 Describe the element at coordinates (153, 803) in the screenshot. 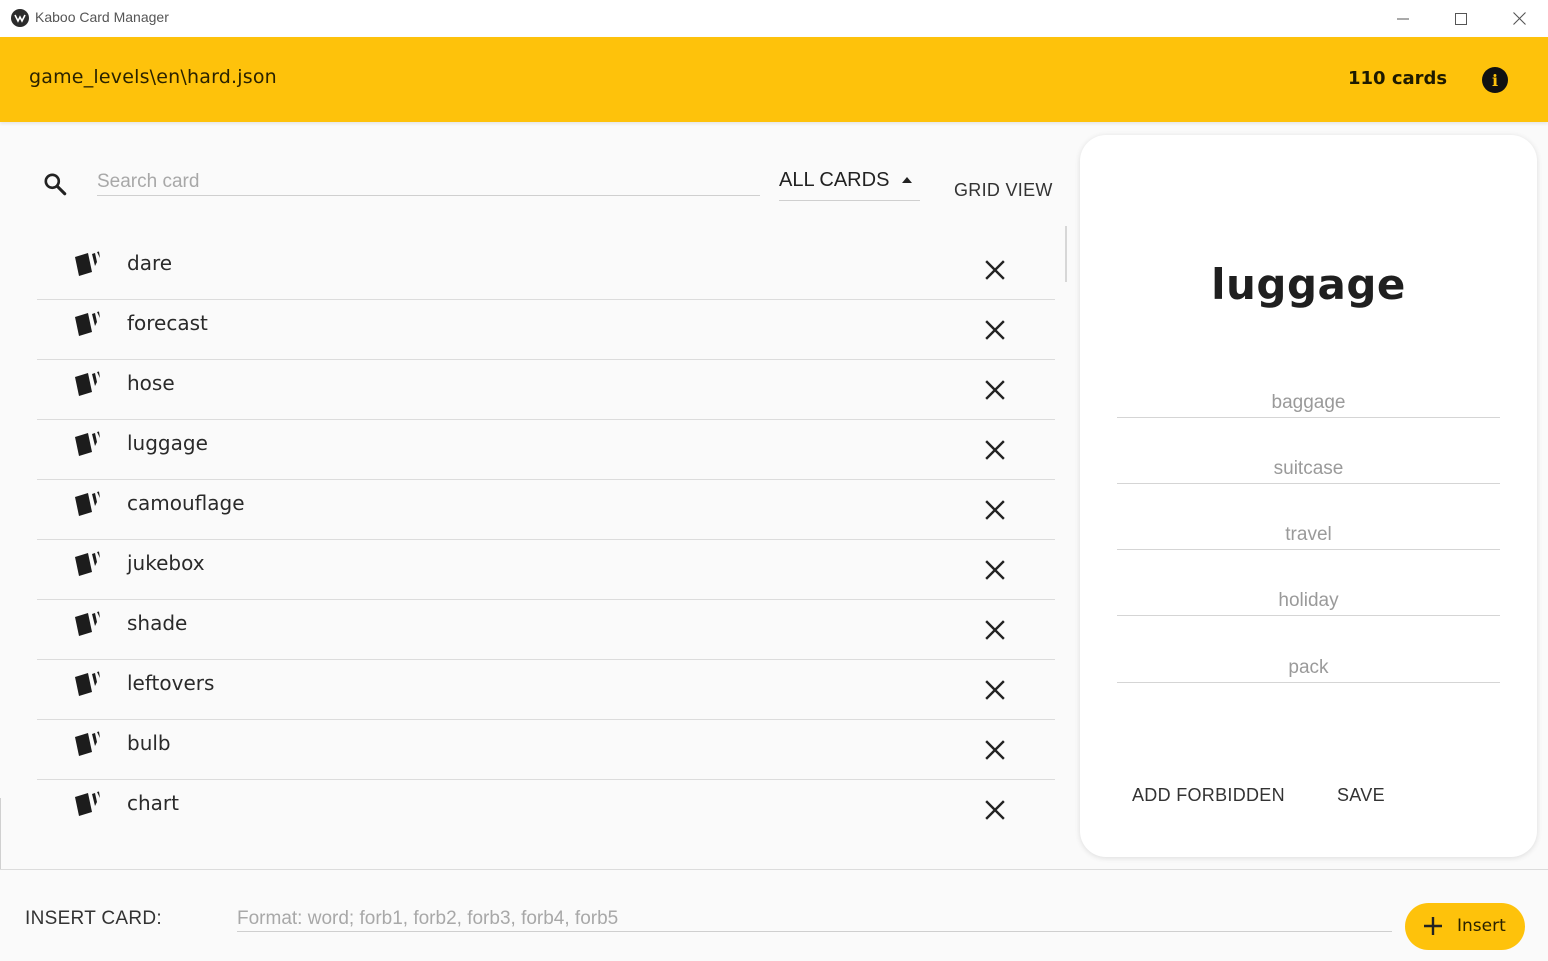

I see `card-word: chart` at that location.